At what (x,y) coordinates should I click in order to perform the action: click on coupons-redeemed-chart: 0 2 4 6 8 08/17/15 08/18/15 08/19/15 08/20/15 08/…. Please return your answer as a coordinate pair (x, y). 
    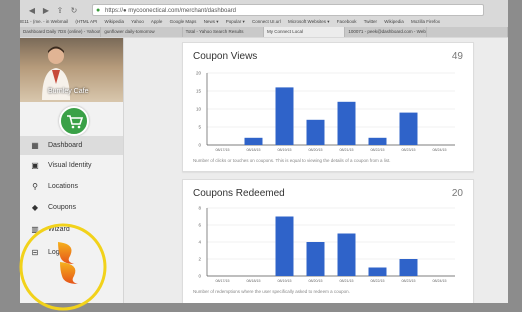
    Looking at the image, I should click on (326, 244).